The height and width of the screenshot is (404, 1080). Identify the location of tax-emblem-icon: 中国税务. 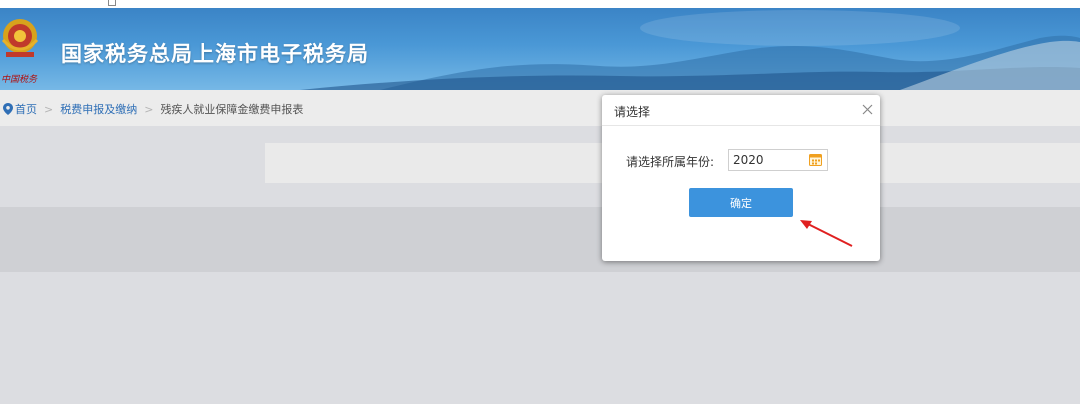
(20, 51).